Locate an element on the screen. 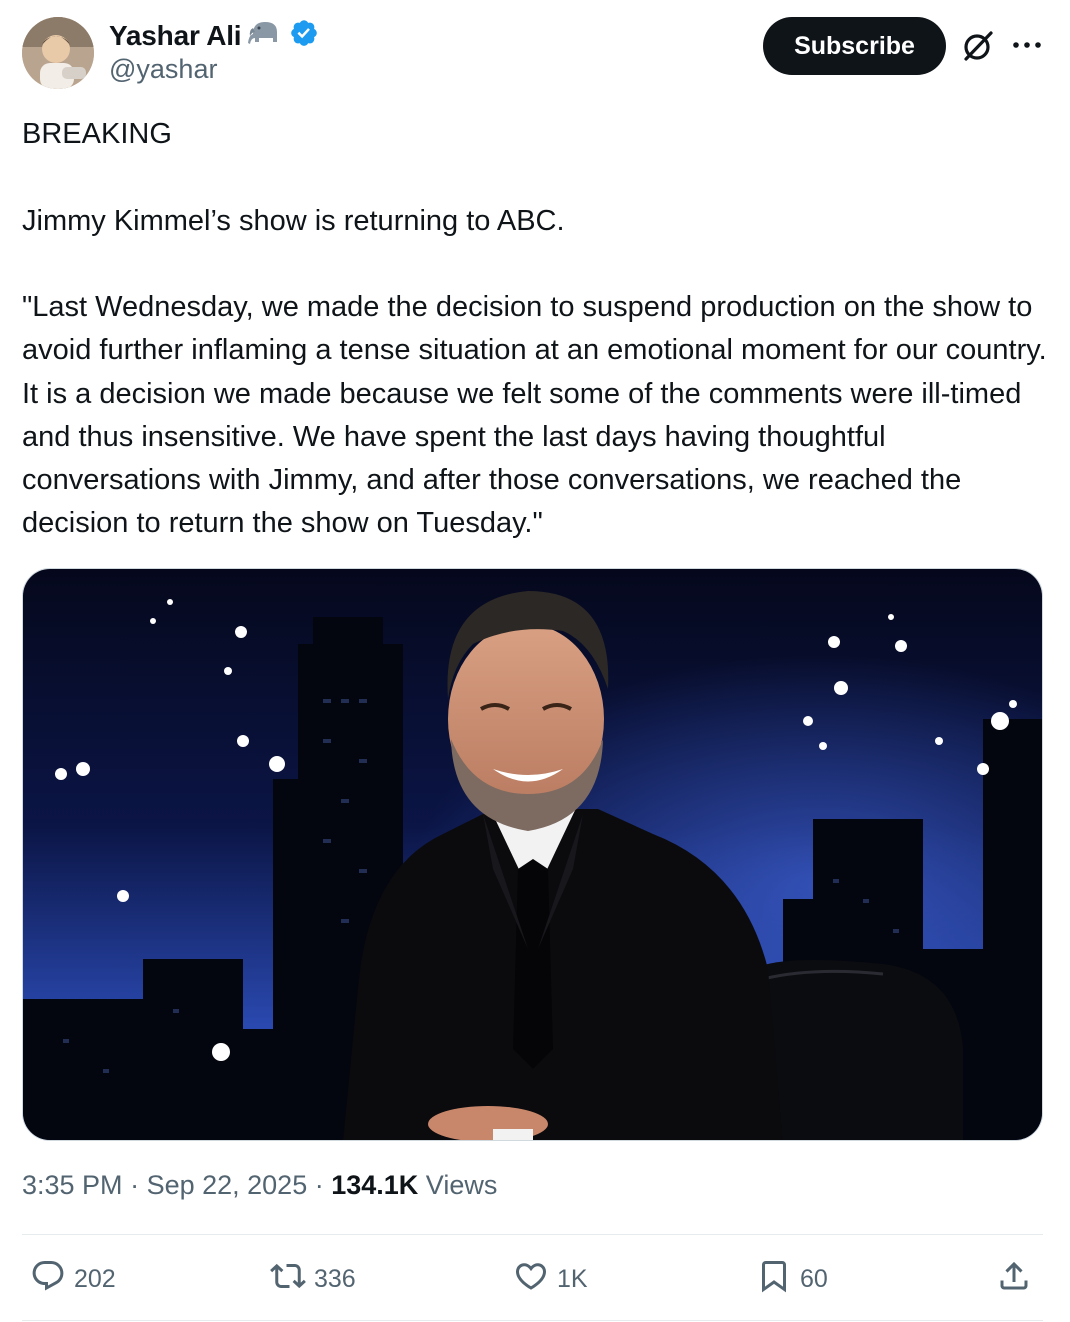 Image resolution: width=1070 pixels, height=1322 pixels. avatar is located at coordinates (58, 53).